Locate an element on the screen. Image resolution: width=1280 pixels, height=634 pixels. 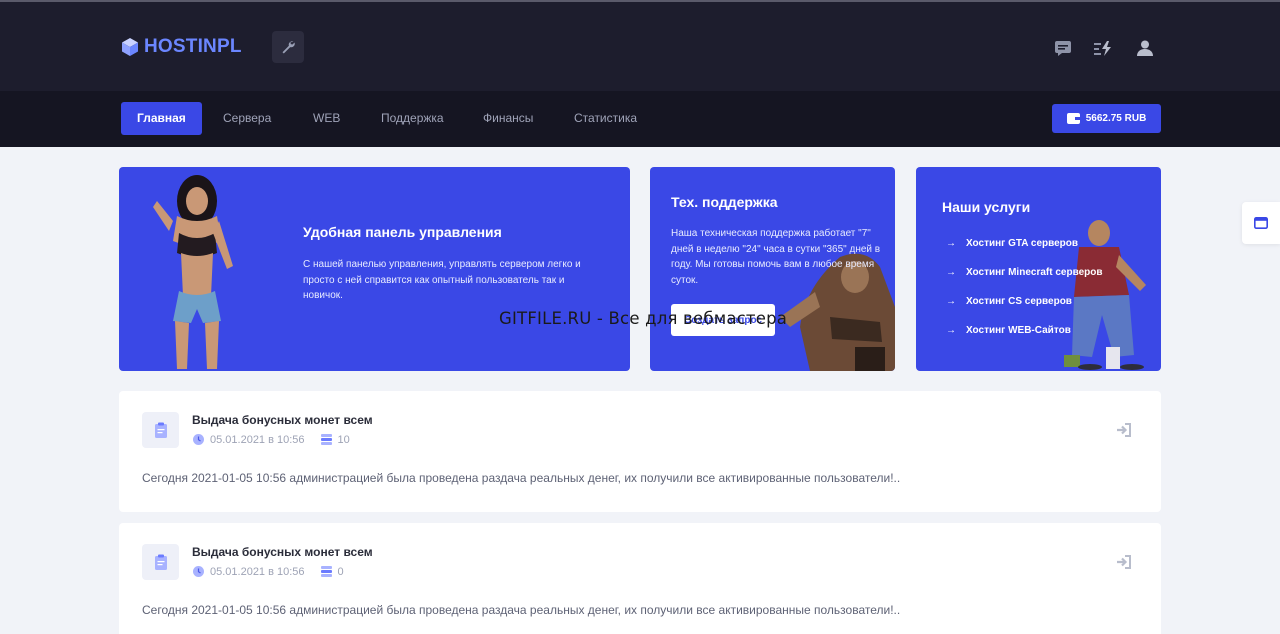
side-panel-toggle is located at coordinates (1261, 223).